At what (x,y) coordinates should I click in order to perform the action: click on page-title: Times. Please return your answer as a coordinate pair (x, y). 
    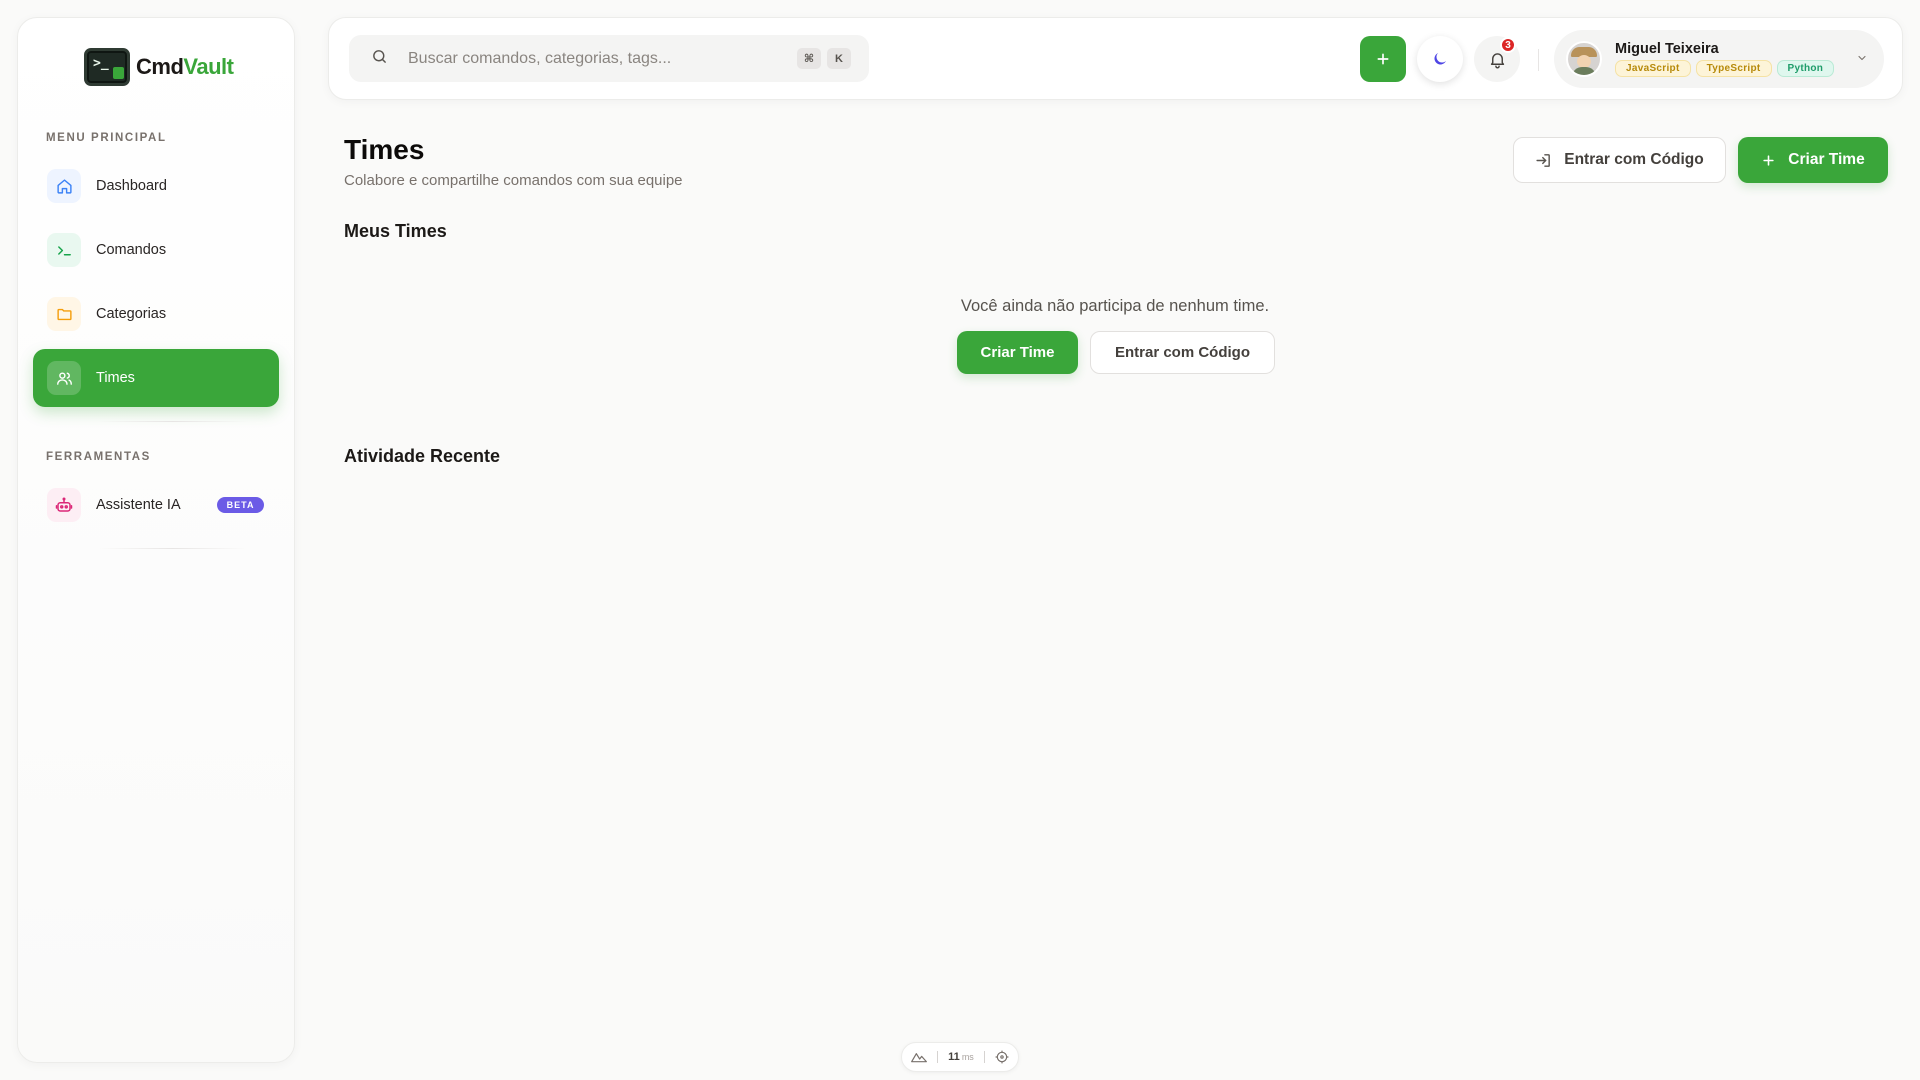
    Looking at the image, I should click on (384, 149).